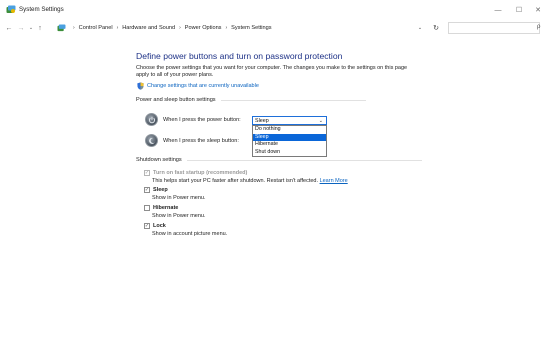  I want to click on hibernate-label: Hibernate, so click(166, 208).